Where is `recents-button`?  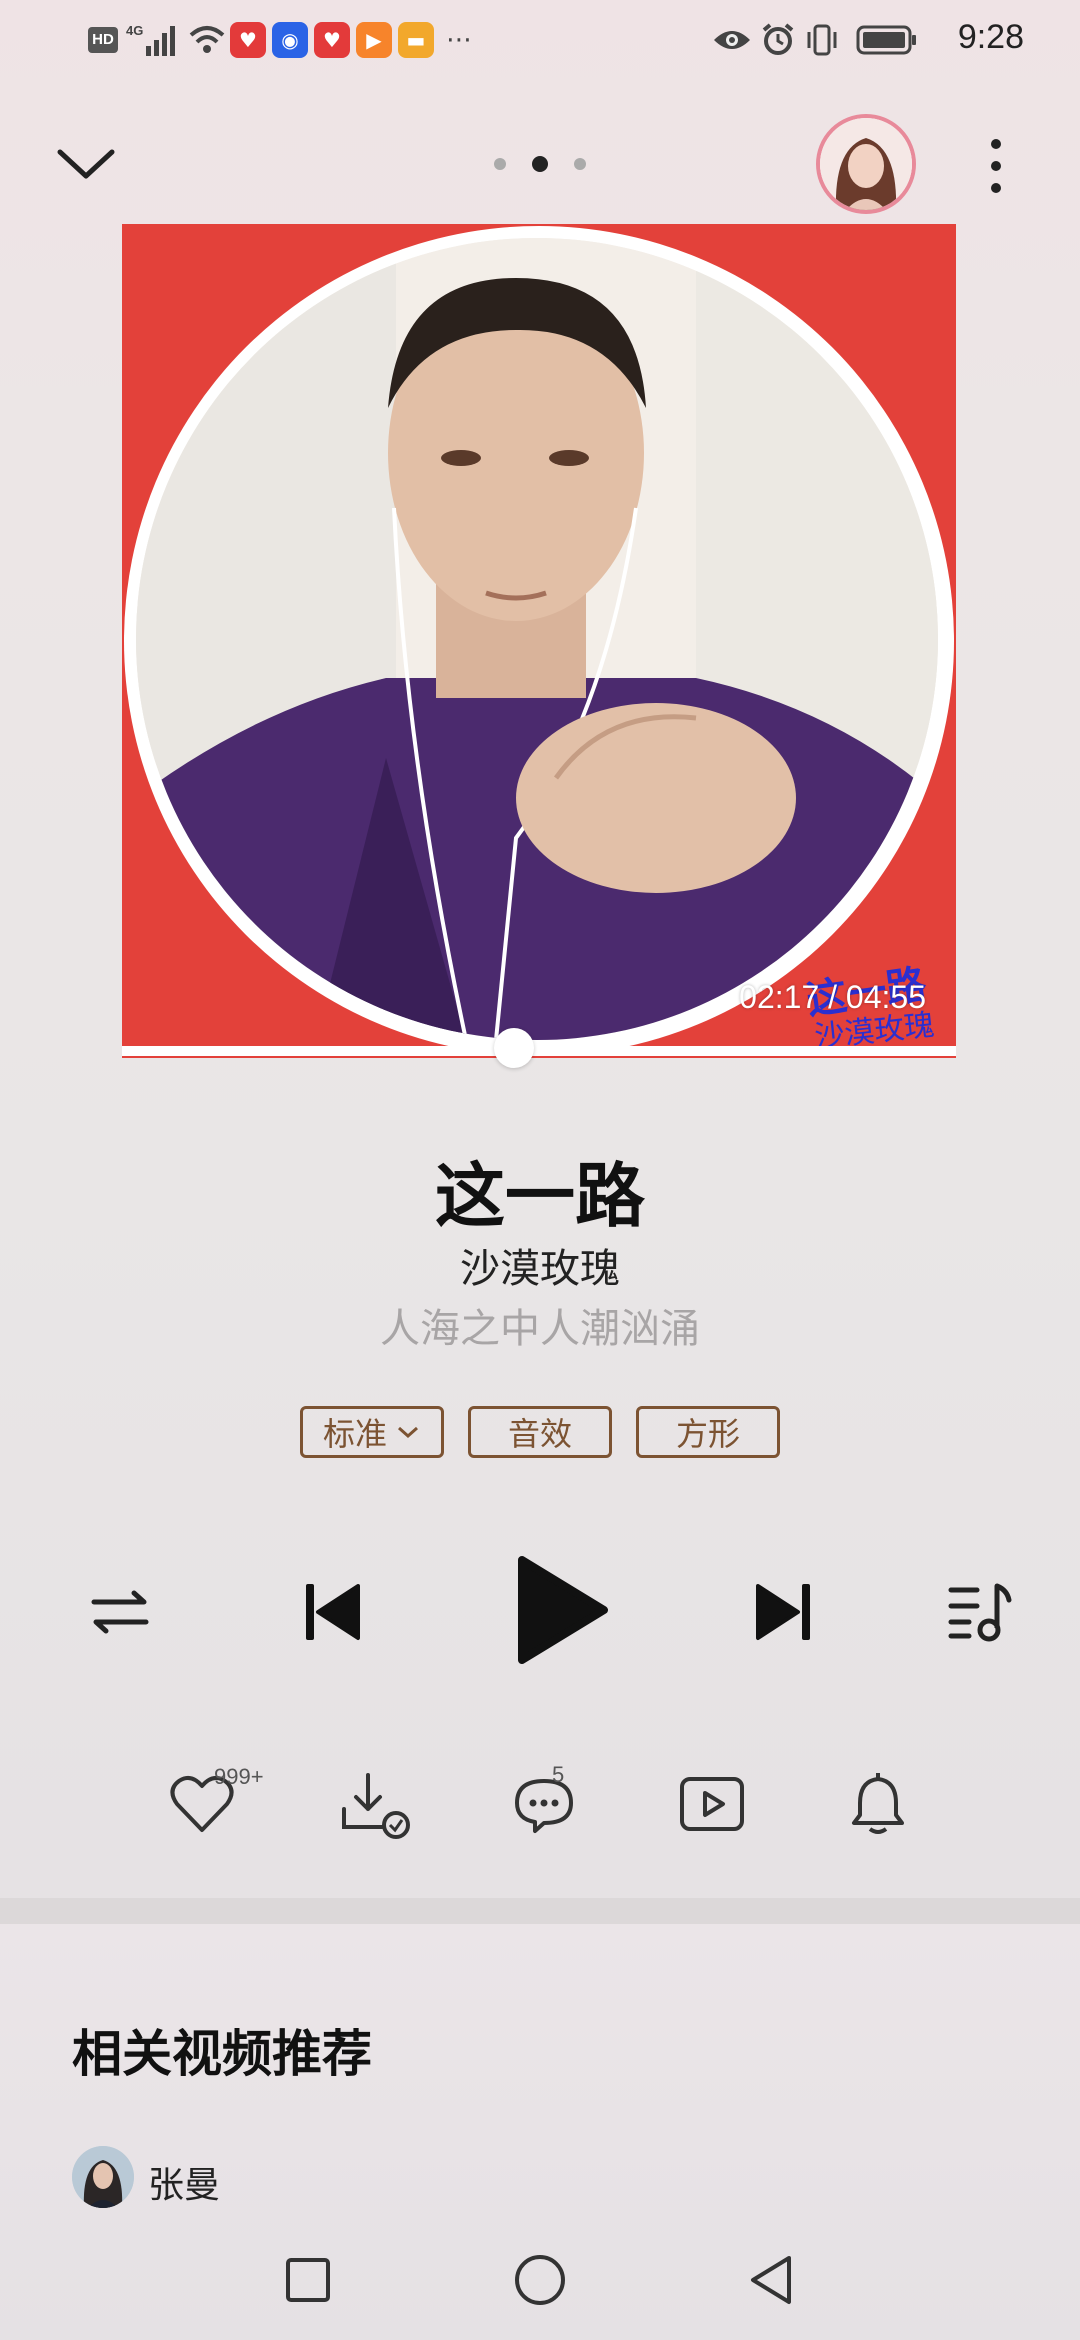 recents-button is located at coordinates (308, 2280).